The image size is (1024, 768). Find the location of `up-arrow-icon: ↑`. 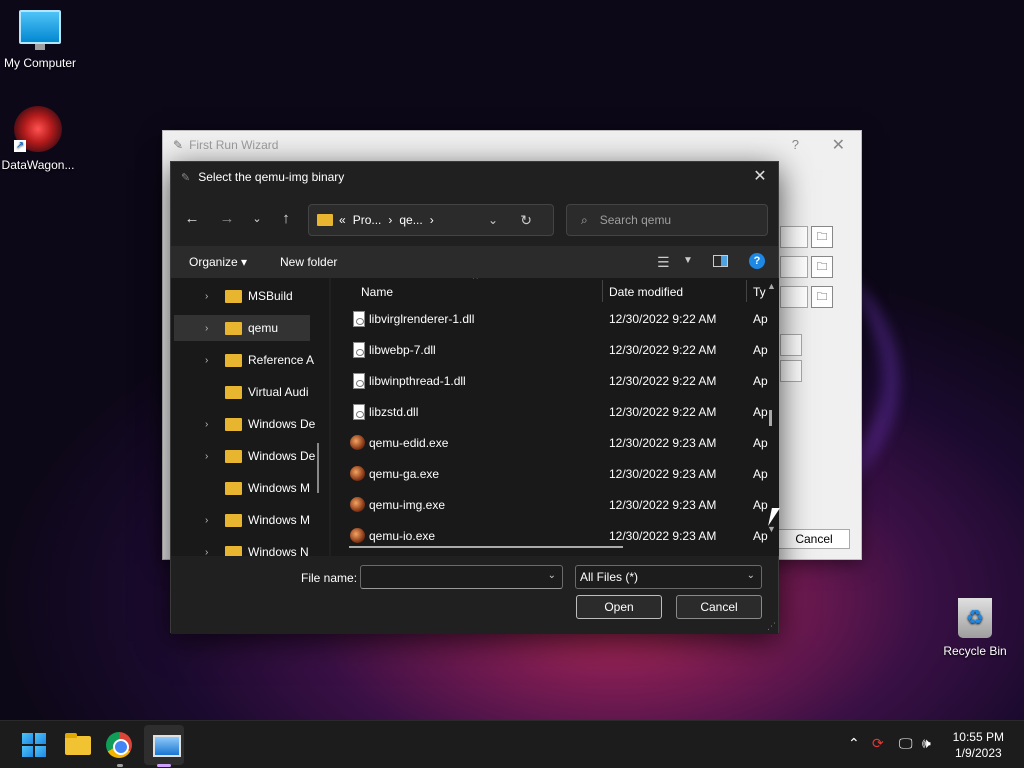

up-arrow-icon: ↑ is located at coordinates (286, 219).